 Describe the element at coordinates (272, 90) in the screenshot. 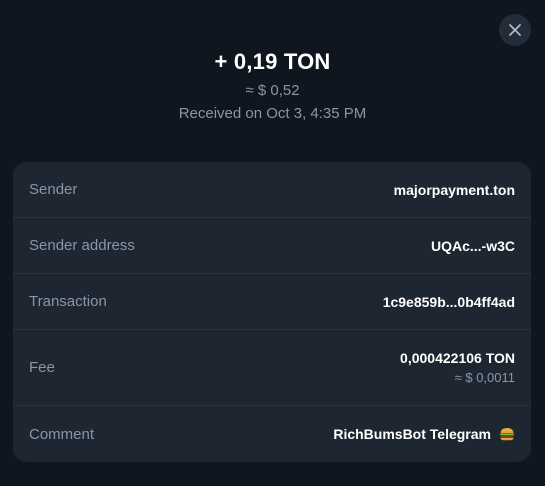

I see `fiat-amount: ≈ $ 0,52` at that location.